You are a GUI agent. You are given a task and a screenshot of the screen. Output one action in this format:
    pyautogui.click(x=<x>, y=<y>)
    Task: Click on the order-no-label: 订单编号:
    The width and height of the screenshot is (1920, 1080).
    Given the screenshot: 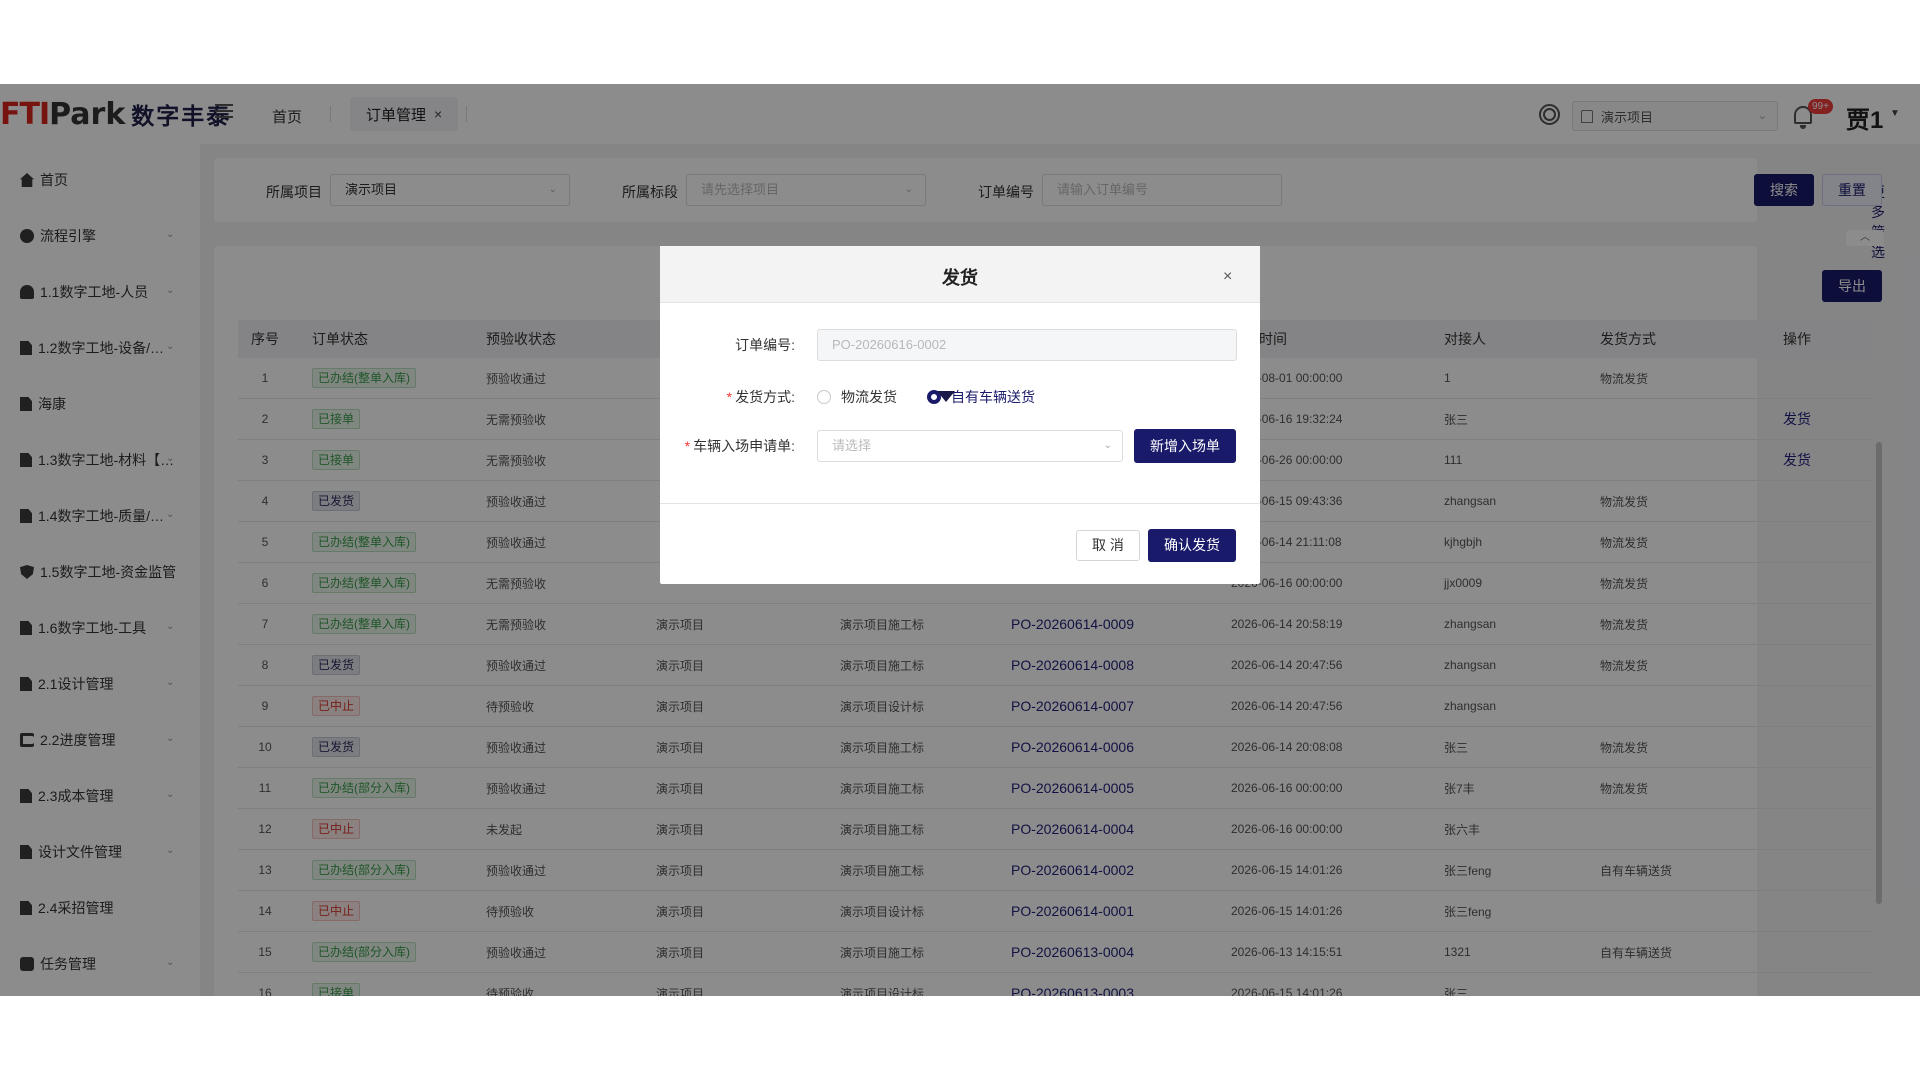 What is the action you would take?
    pyautogui.click(x=727, y=345)
    